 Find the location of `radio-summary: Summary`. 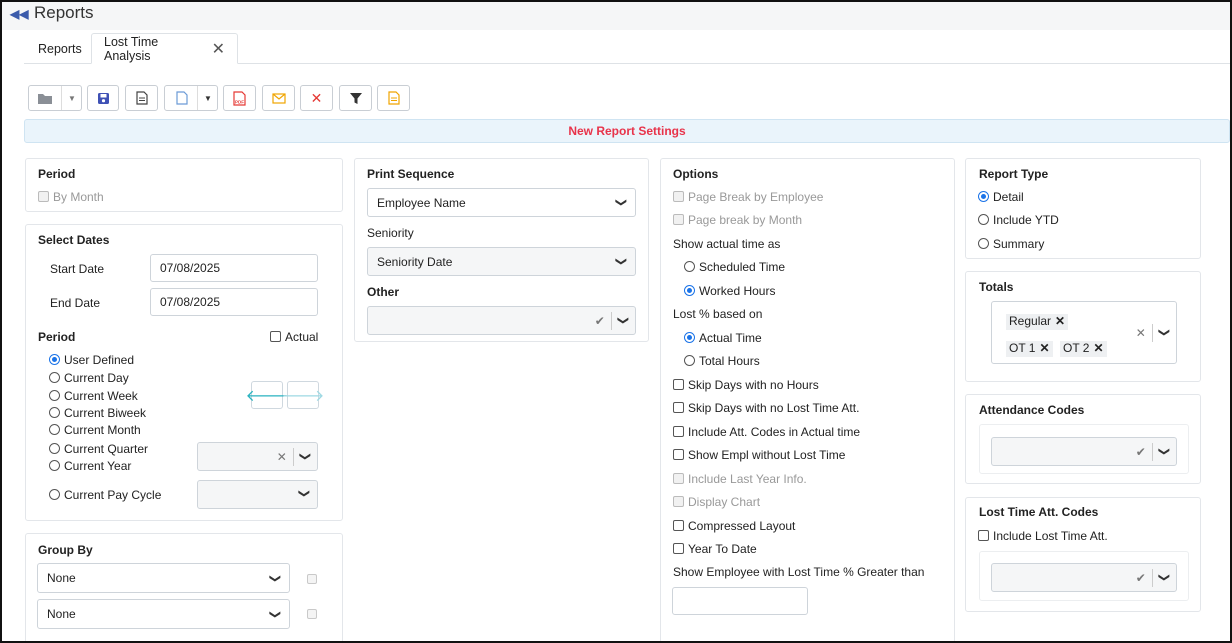

radio-summary: Summary is located at coordinates (1011, 244).